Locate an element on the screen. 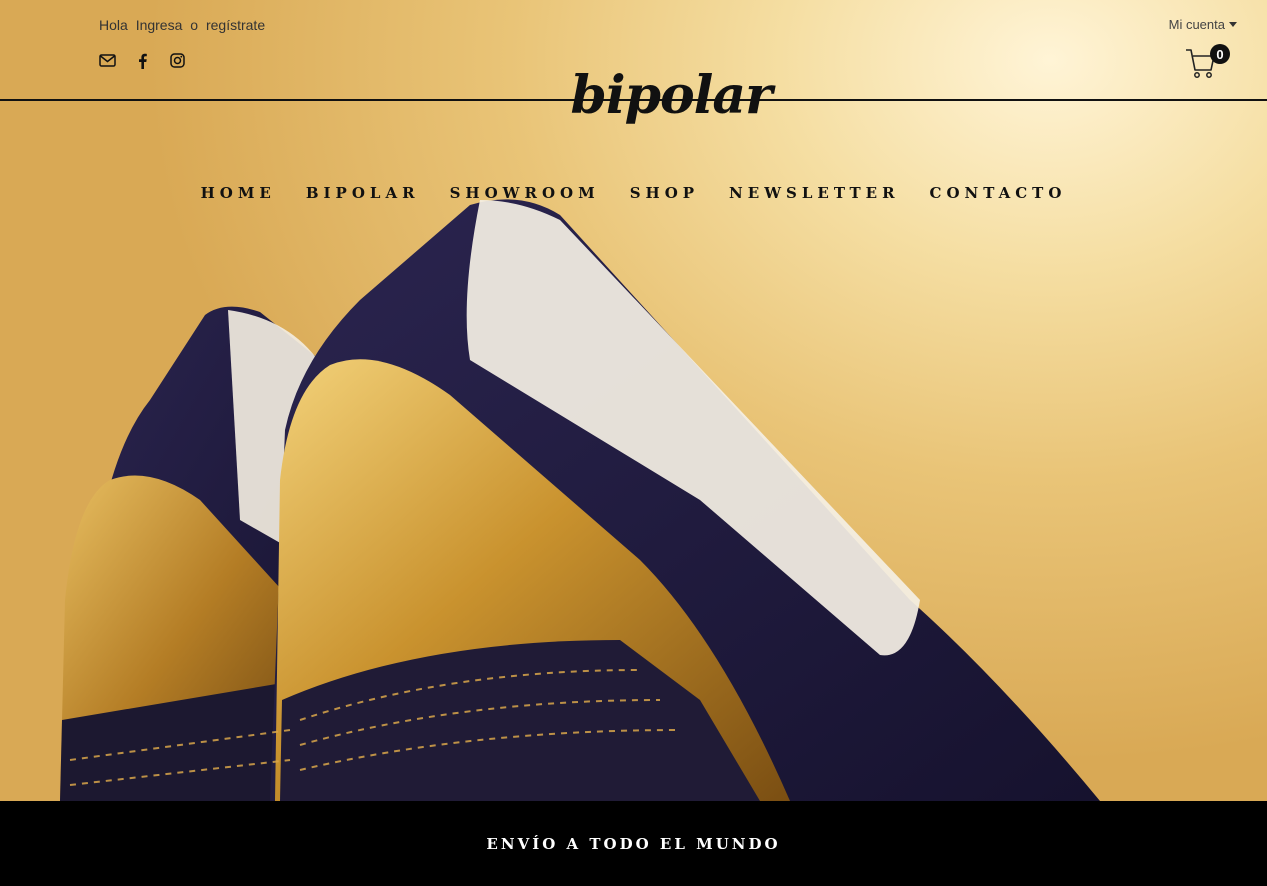 Image resolution: width=1267 pixels, height=886 pixels. social-links is located at coordinates (142, 60).